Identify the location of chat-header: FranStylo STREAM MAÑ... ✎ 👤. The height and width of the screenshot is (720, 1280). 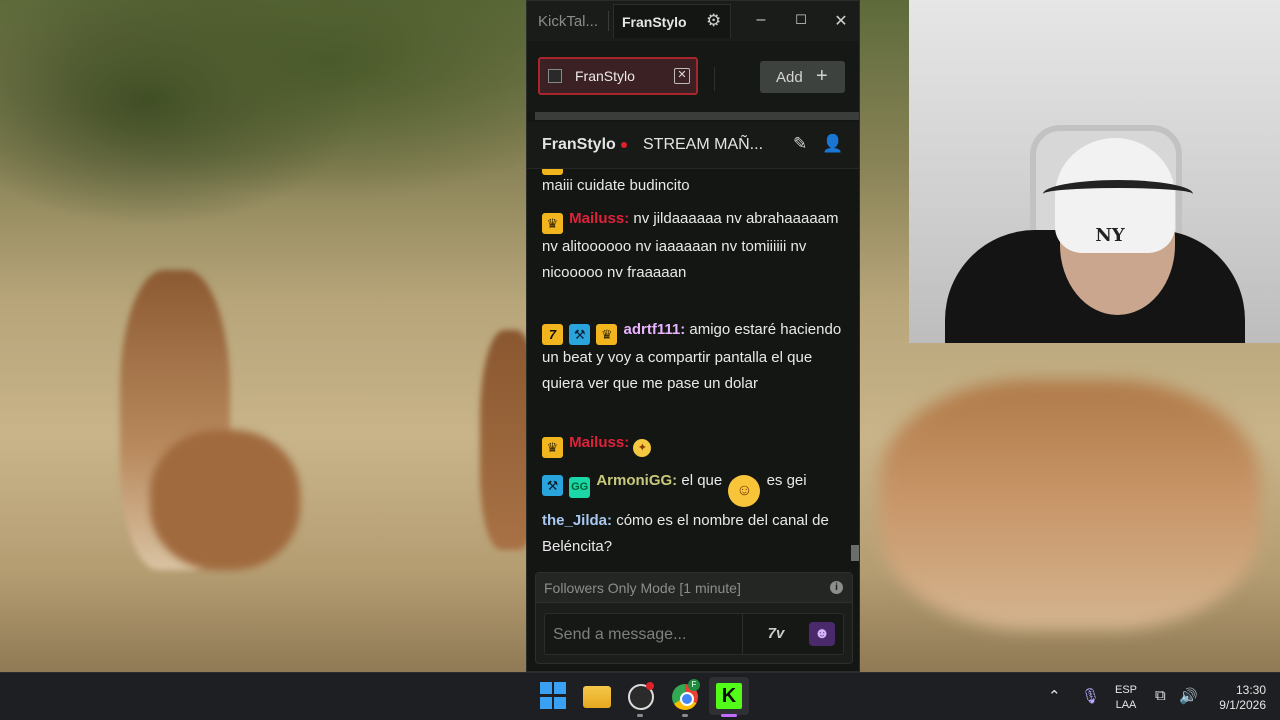
(693, 145).